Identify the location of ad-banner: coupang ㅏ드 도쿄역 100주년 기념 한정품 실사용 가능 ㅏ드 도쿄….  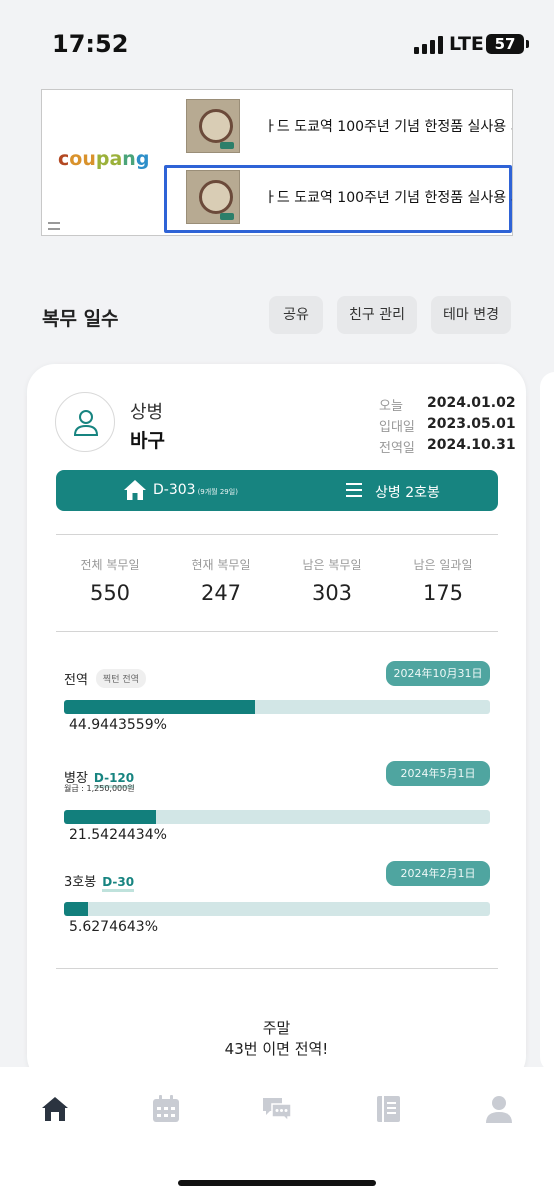
(277, 162).